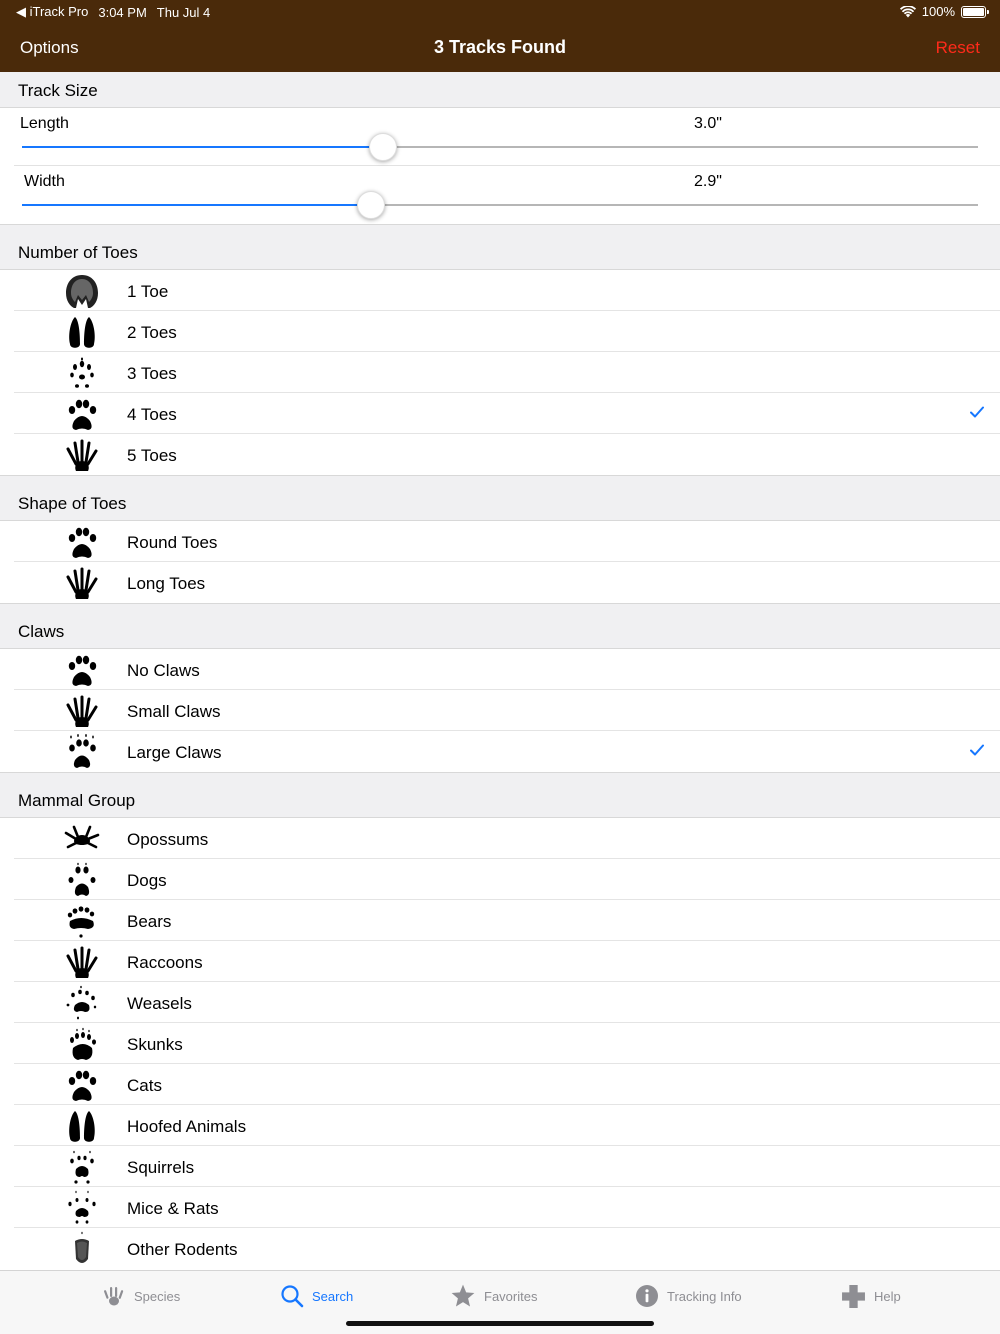  I want to click on mammal-group-option-label: Raccoons, so click(165, 962).